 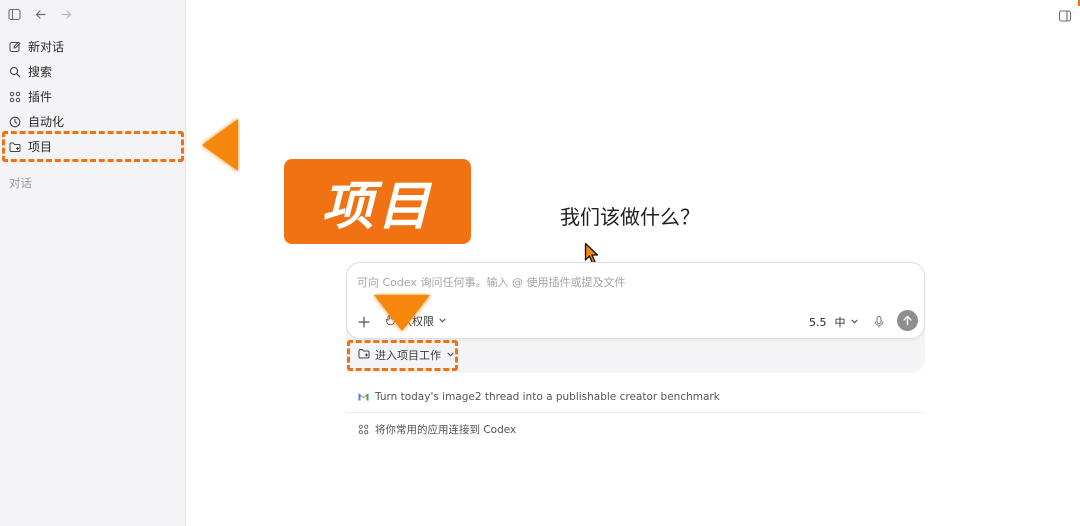 What do you see at coordinates (446, 429) in the screenshot?
I see `suggestion-label: 将你常用的应用连接到 Codex` at bounding box center [446, 429].